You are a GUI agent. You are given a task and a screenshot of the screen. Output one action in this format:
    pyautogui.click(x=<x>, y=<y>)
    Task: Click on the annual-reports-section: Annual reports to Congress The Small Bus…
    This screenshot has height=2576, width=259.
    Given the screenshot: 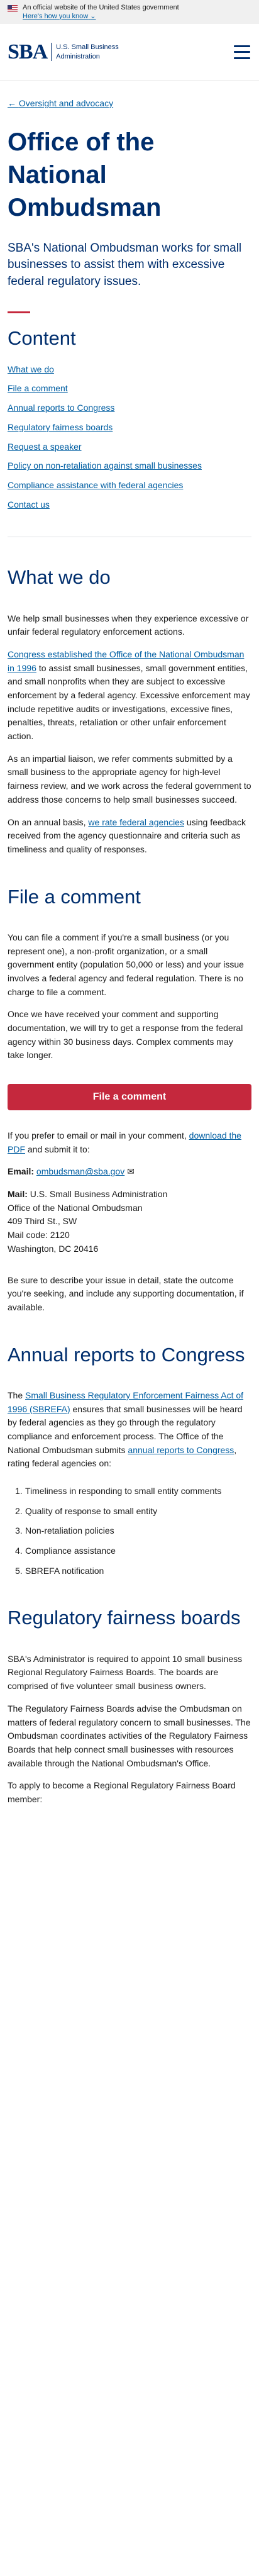 What is the action you would take?
    pyautogui.click(x=129, y=1460)
    